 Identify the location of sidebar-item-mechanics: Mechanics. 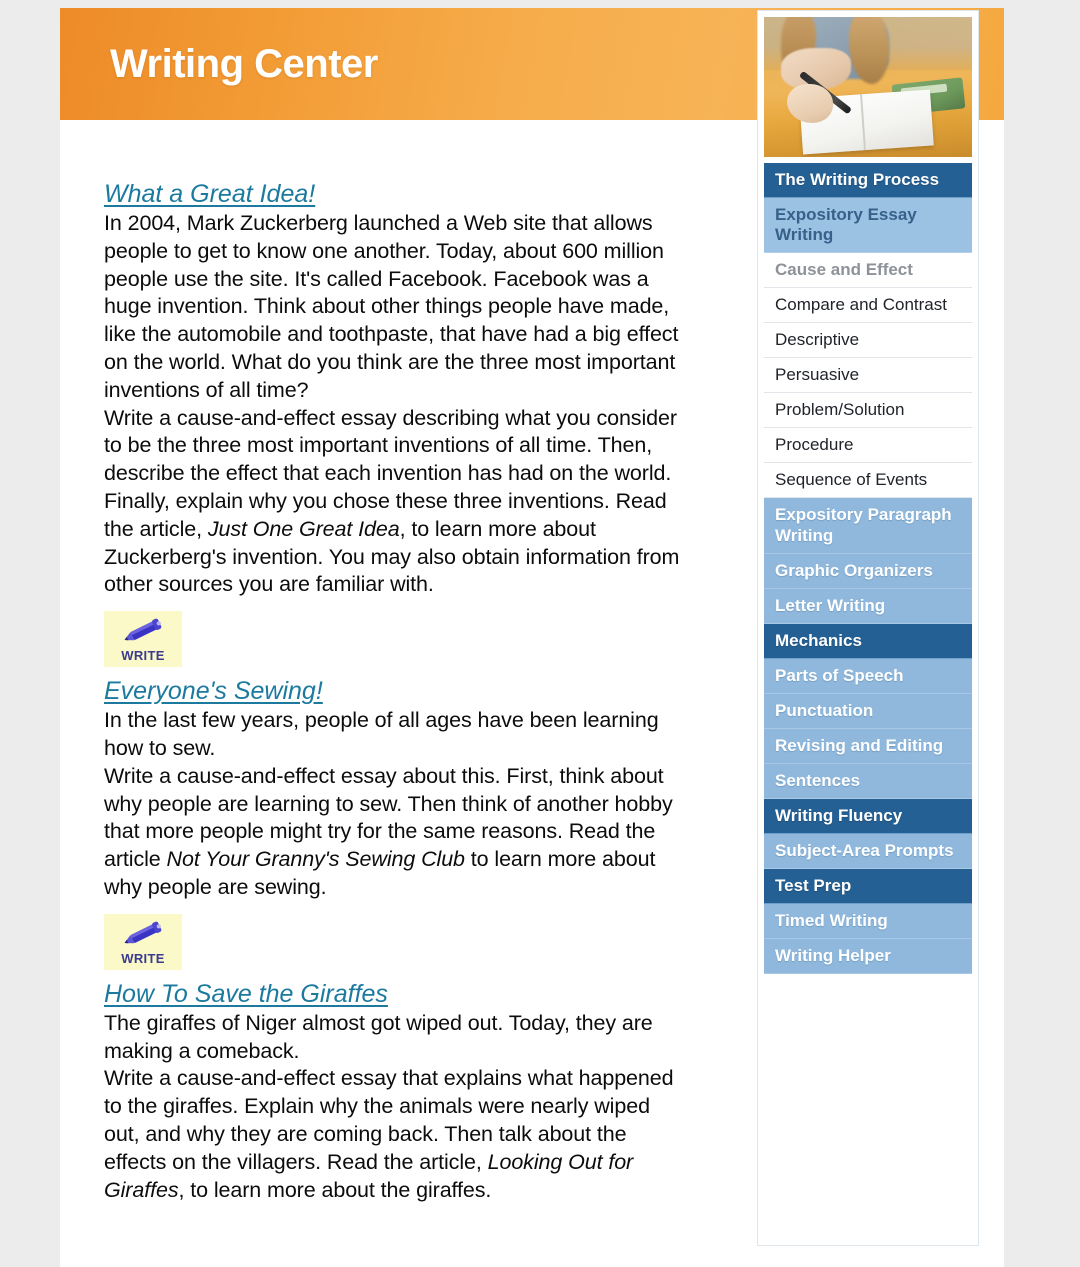
(868, 641).